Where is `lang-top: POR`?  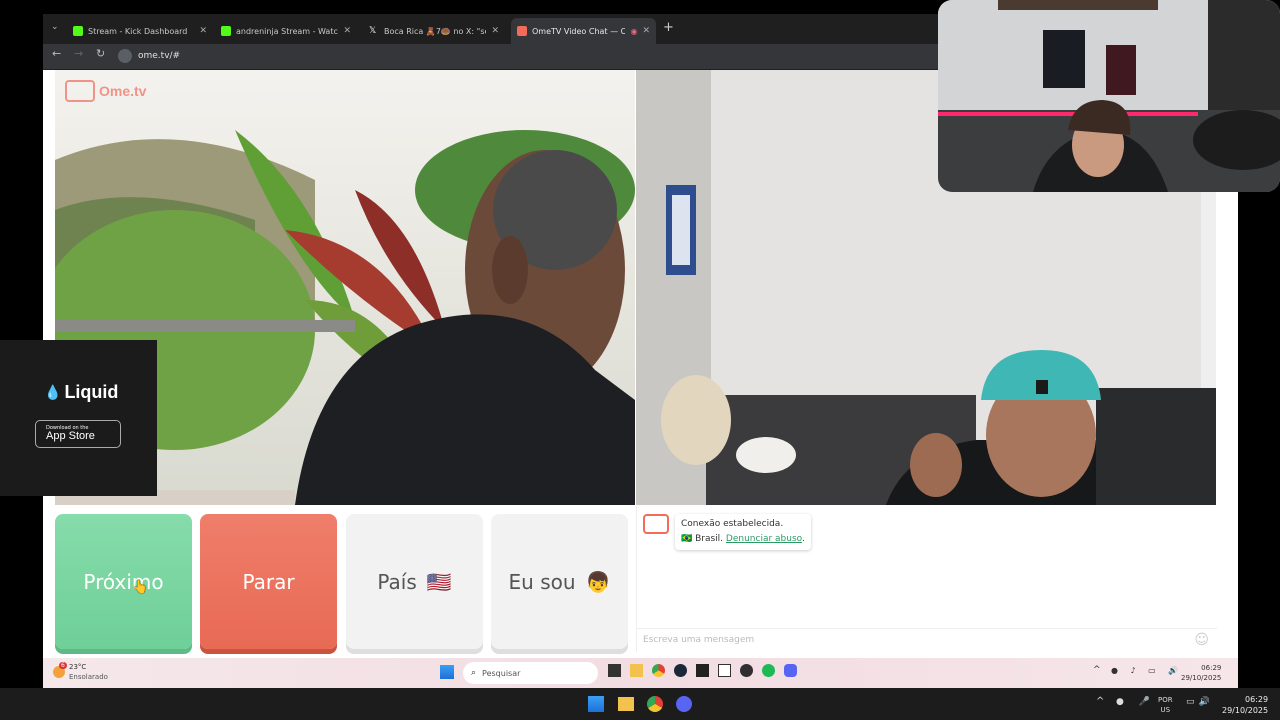 lang-top: POR is located at coordinates (1165, 700).